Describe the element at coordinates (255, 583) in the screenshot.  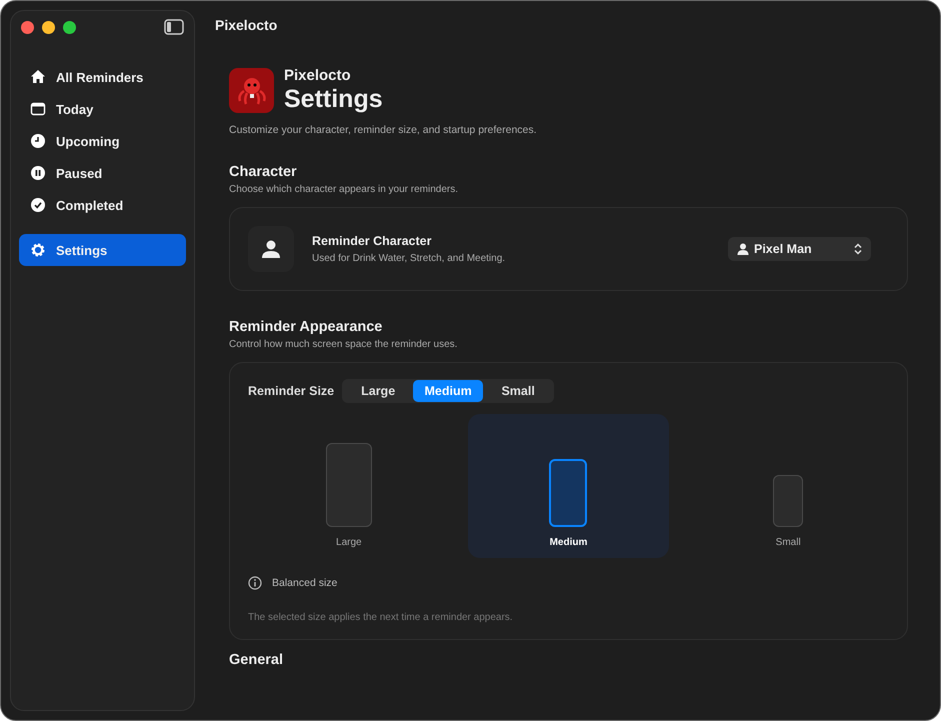
I see `info-icon` at that location.